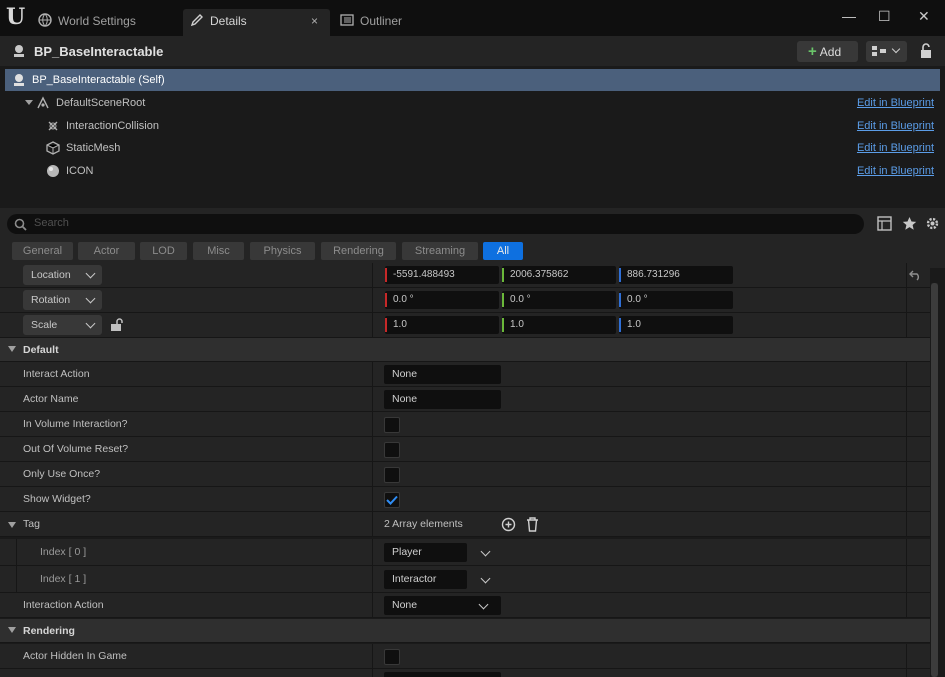  What do you see at coordinates (381, 21) in the screenshot?
I see `tab-outliner-label: Outliner` at bounding box center [381, 21].